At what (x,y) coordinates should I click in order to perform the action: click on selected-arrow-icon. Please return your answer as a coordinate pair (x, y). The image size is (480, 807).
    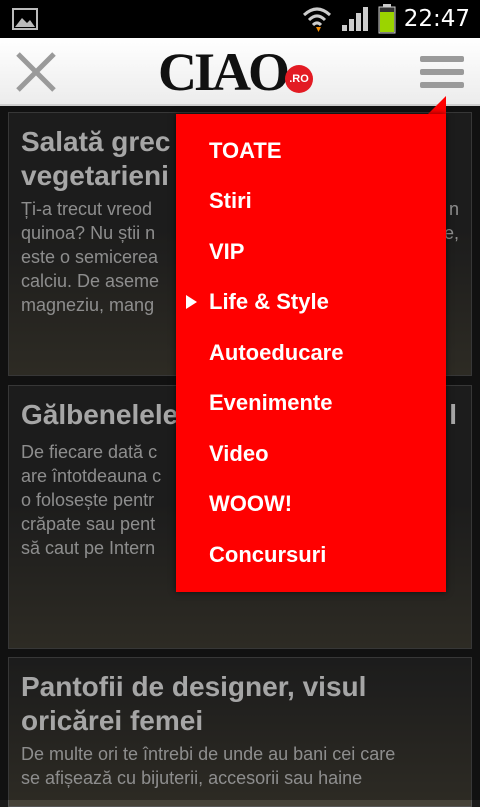
    Looking at the image, I should click on (191, 302).